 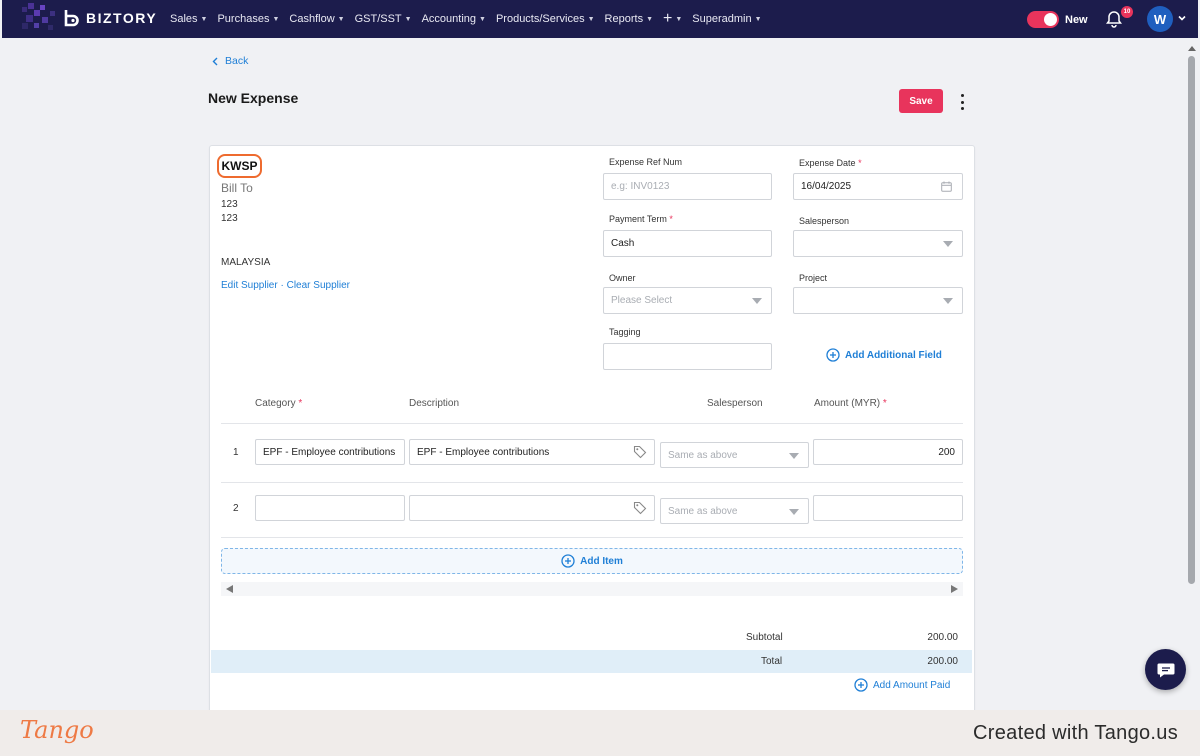 I want to click on description-value: EPF - Employee contributions, so click(x=483, y=452).